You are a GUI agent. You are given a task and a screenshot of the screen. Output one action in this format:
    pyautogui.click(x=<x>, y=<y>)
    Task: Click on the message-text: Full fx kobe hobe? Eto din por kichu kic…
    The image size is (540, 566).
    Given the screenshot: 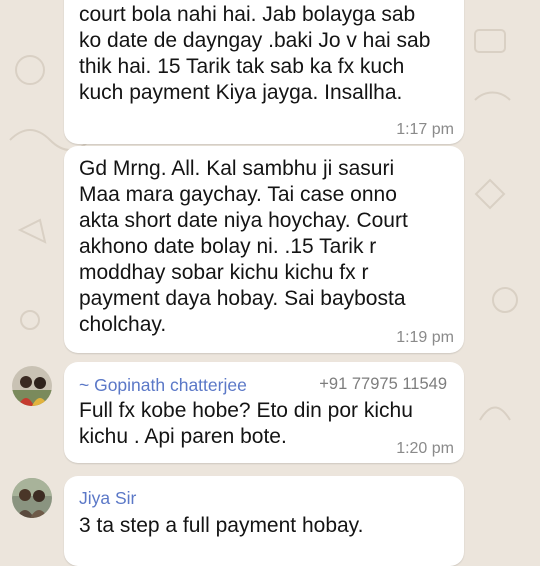 What is the action you would take?
    pyautogui.click(x=246, y=423)
    